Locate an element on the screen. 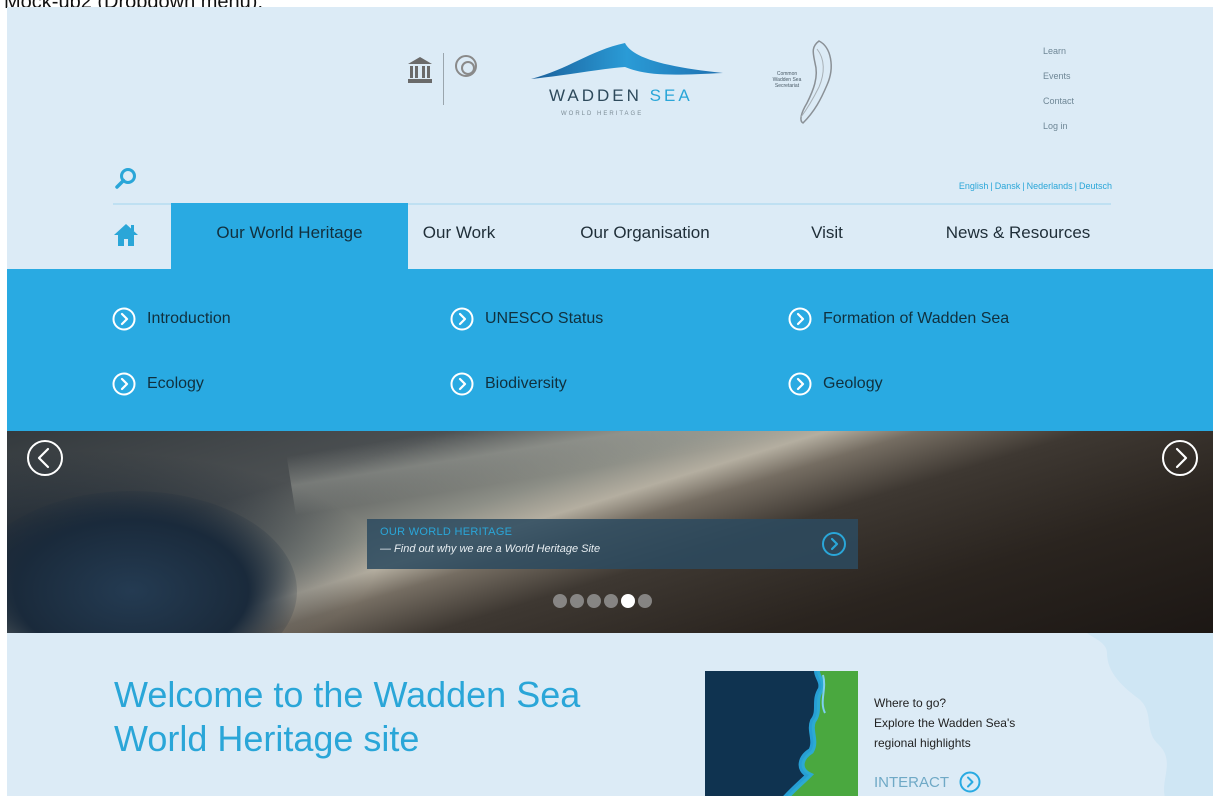  logo-title: WADDEN SEA is located at coordinates (621, 95).